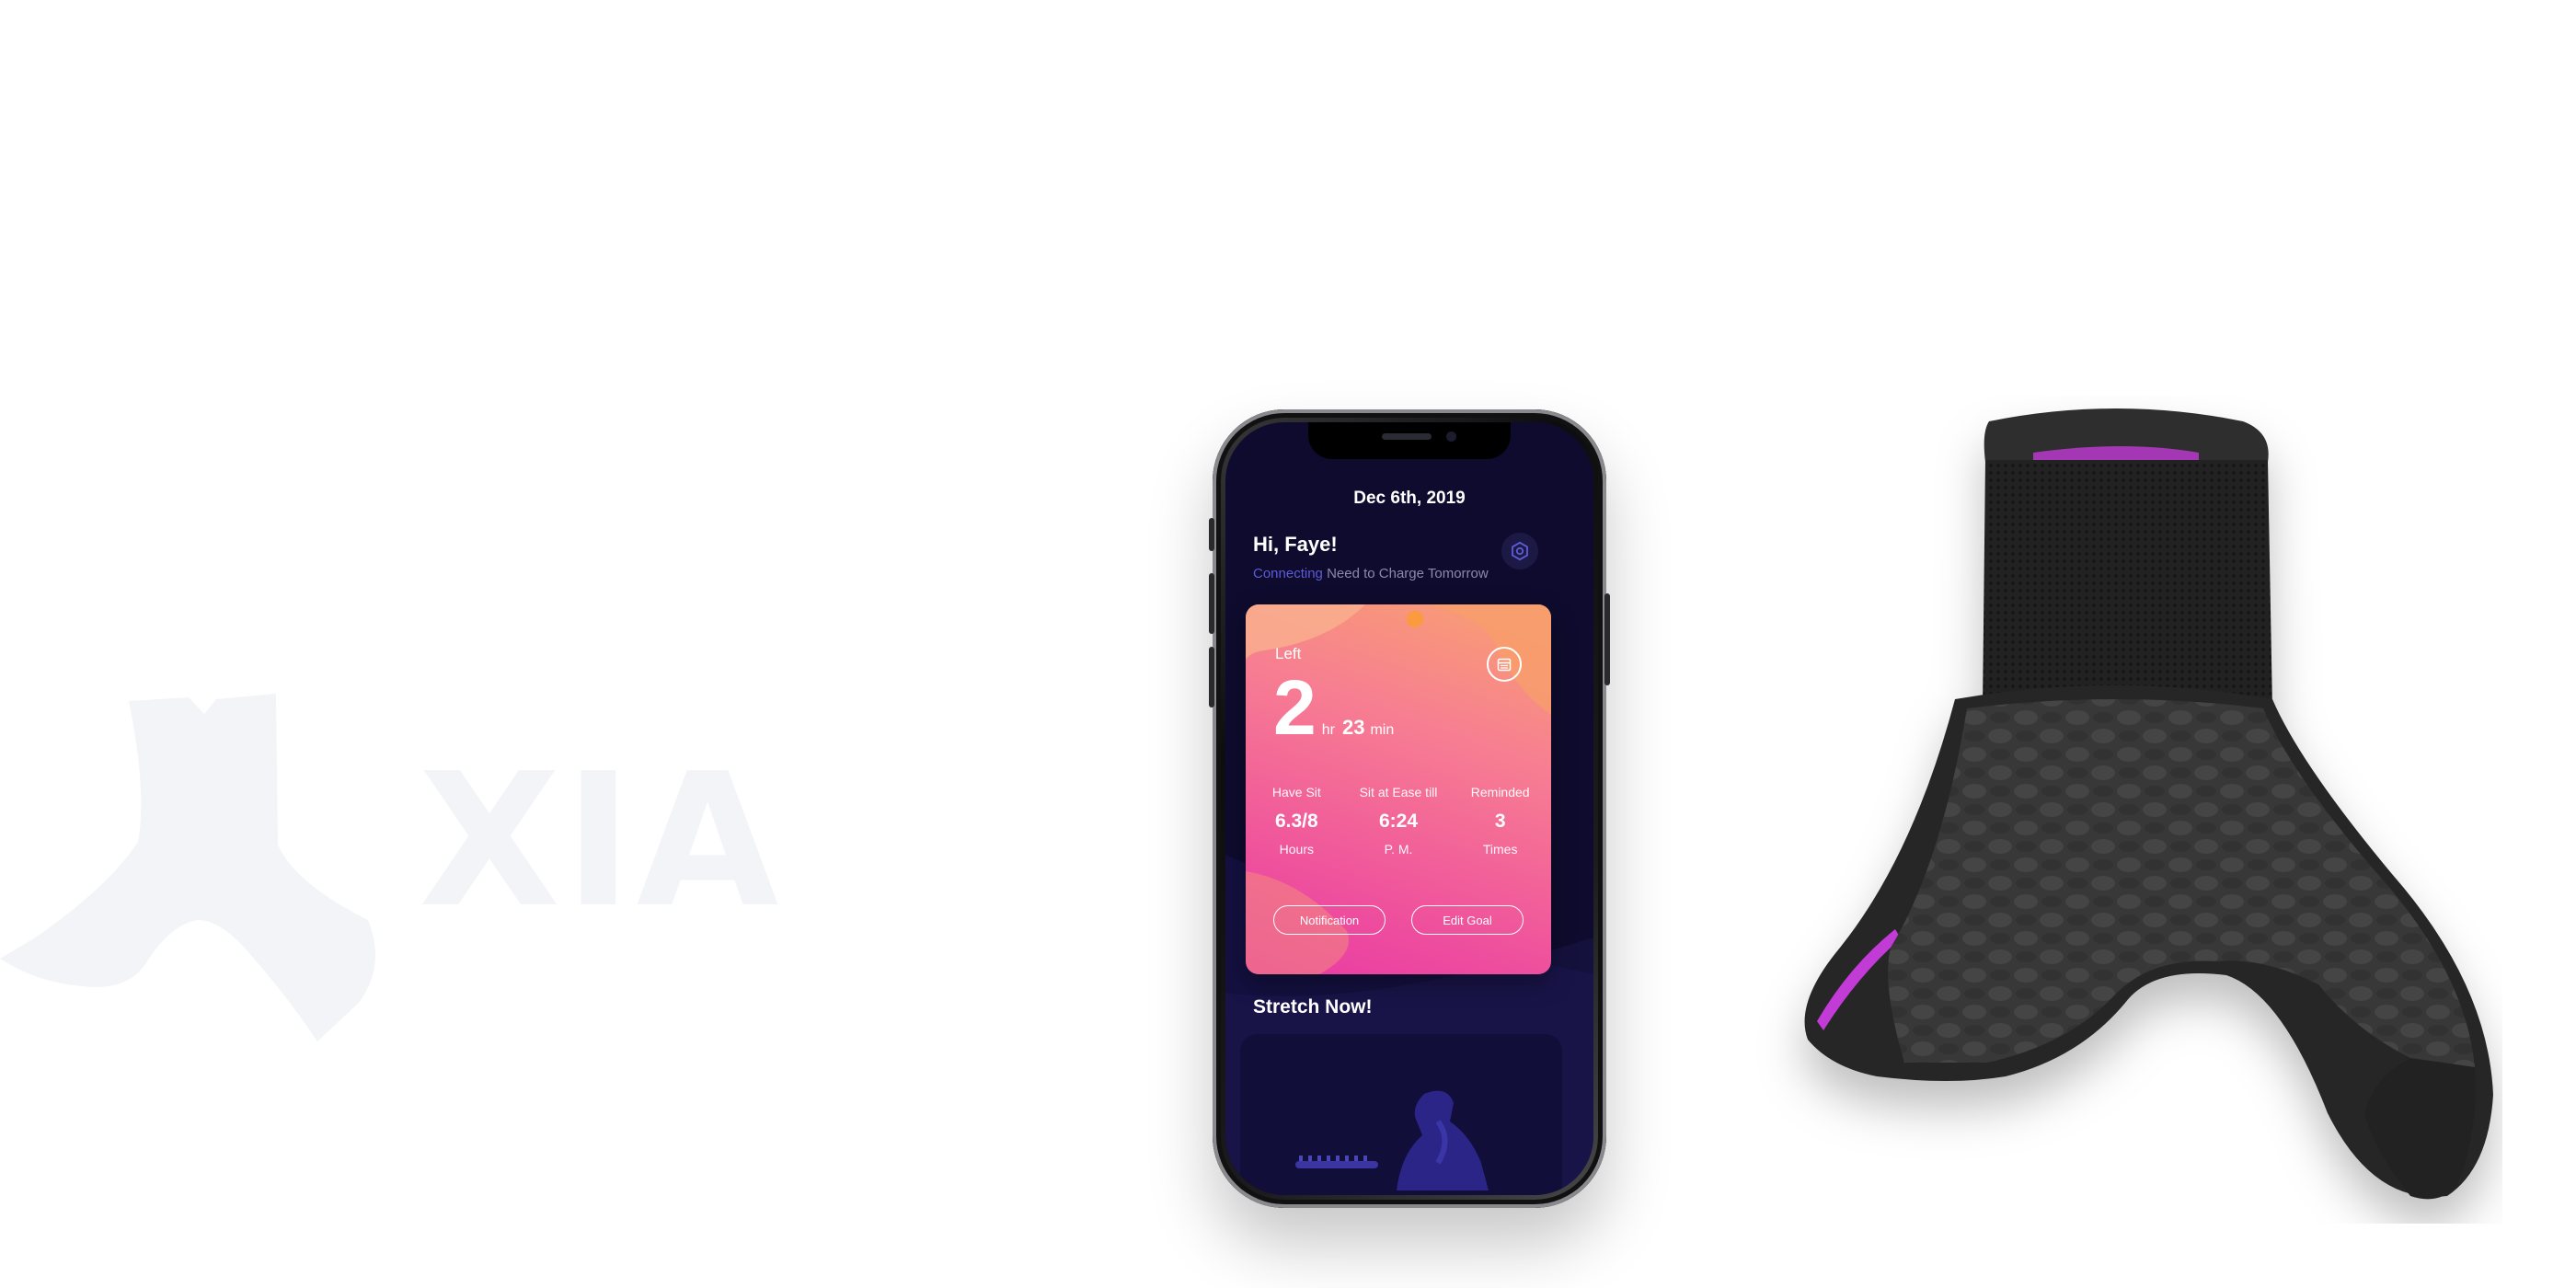 Image resolution: width=2576 pixels, height=1288 pixels. Describe the element at coordinates (1398, 849) in the screenshot. I see `stat-unit: P. M.` at that location.